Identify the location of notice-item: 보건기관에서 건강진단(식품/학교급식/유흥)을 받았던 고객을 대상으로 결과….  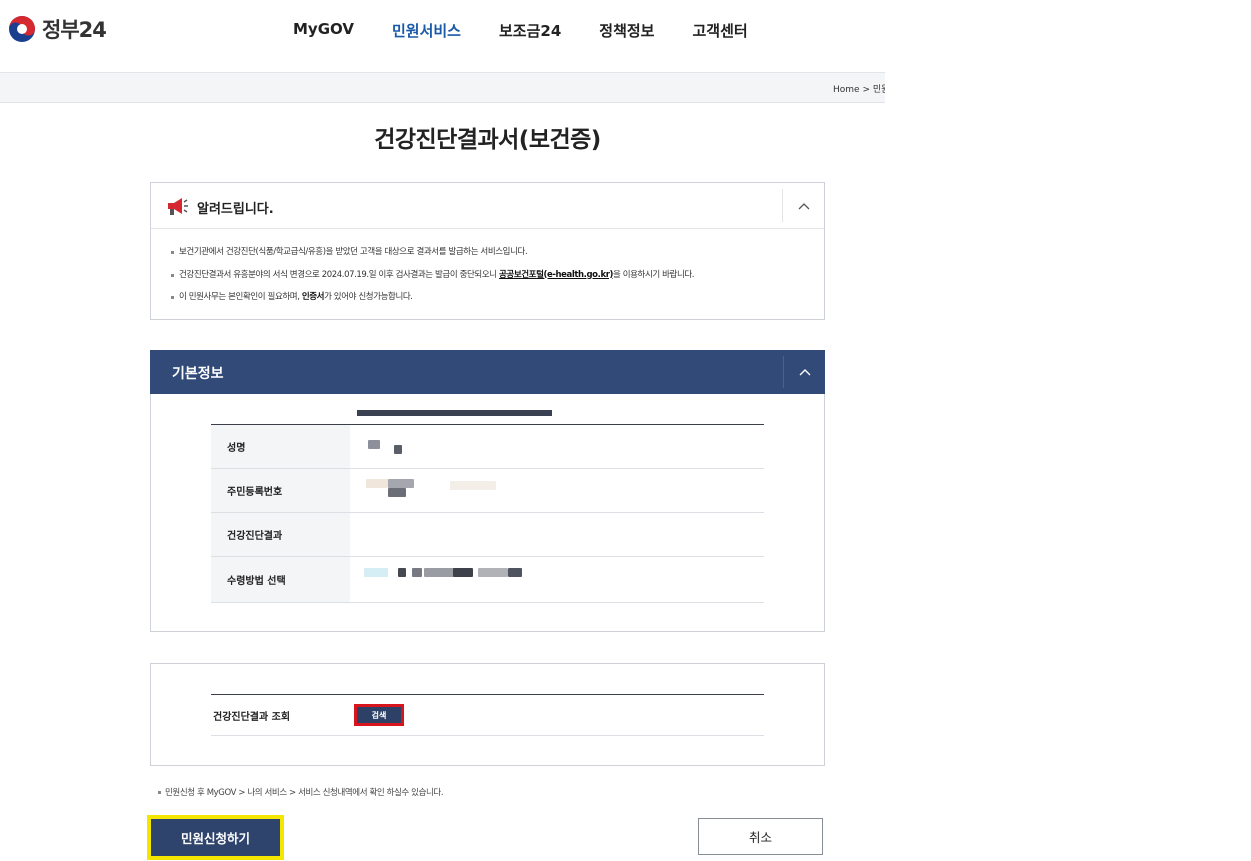
(497, 252).